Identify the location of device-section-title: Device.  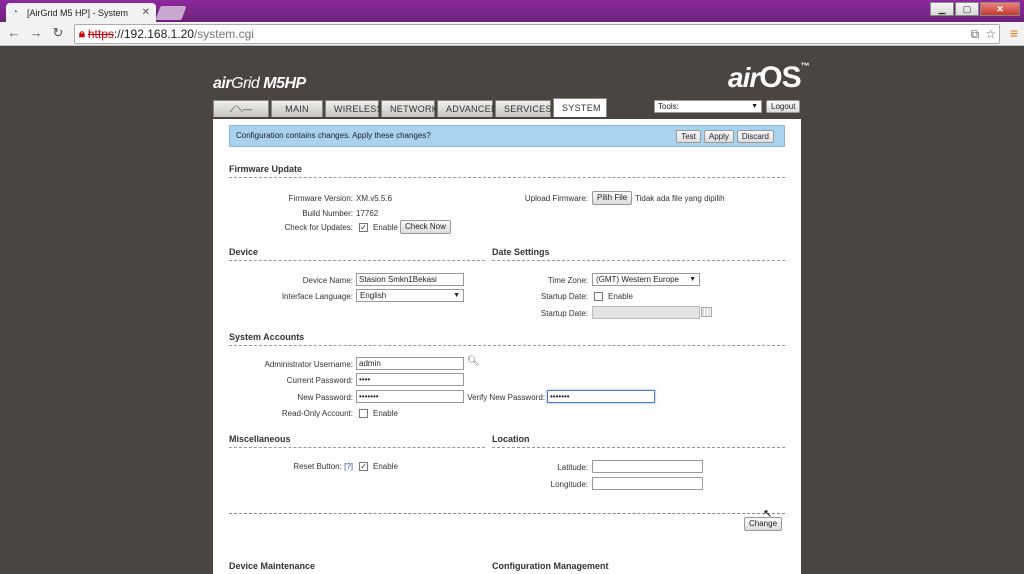
(357, 254).